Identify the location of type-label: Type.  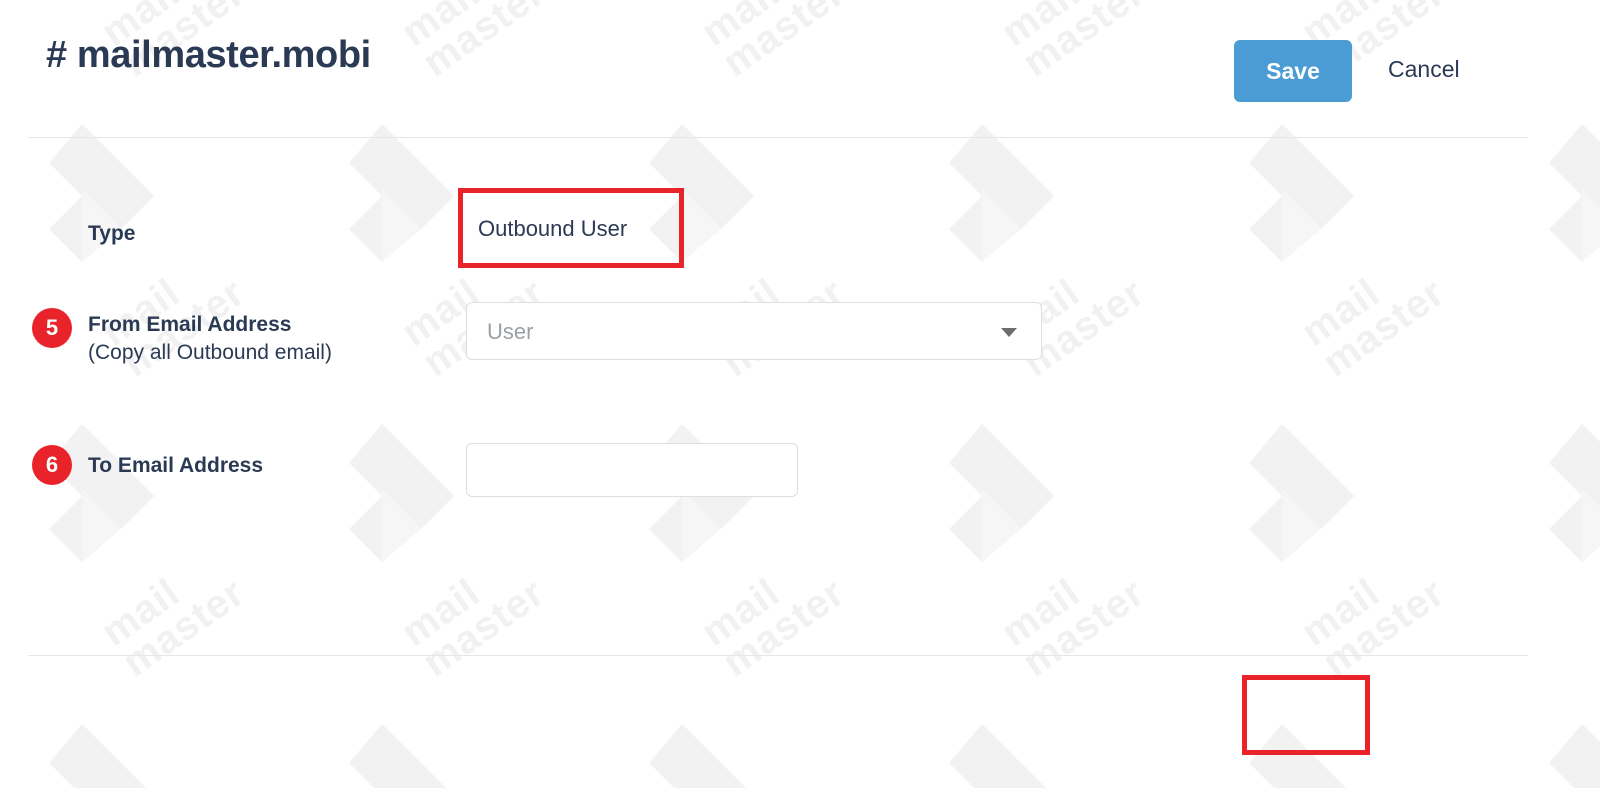
(112, 233).